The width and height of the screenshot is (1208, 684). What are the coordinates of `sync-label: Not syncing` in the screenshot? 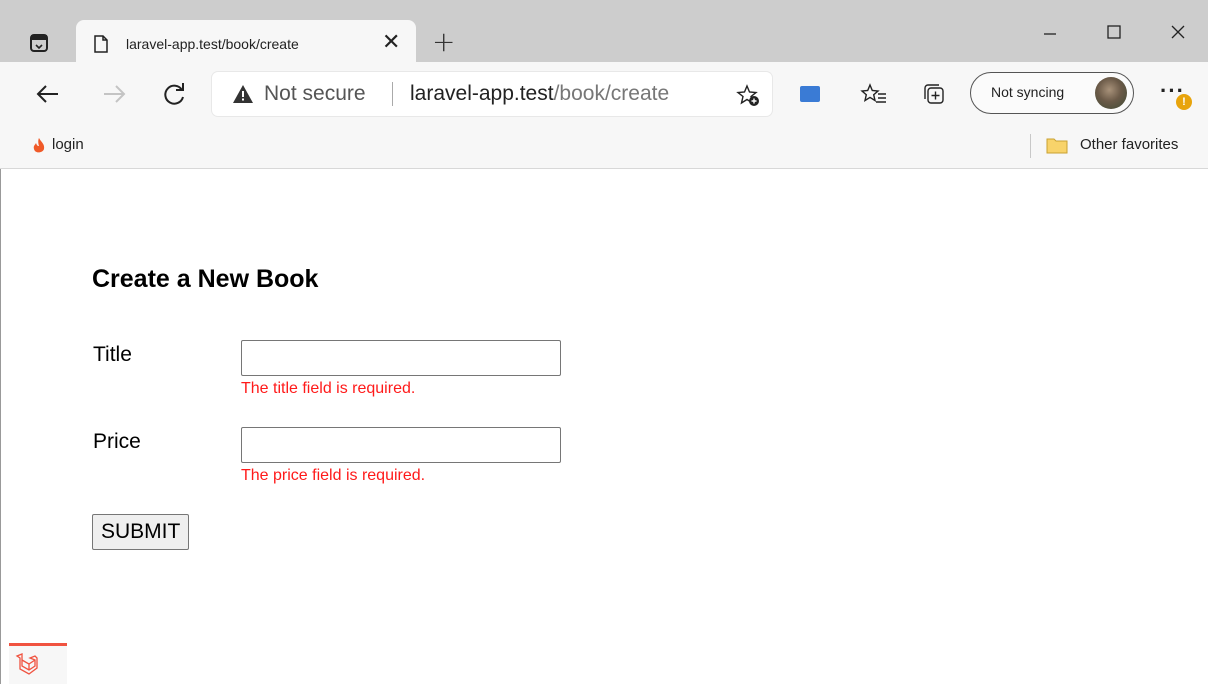 It's located at (1028, 92).